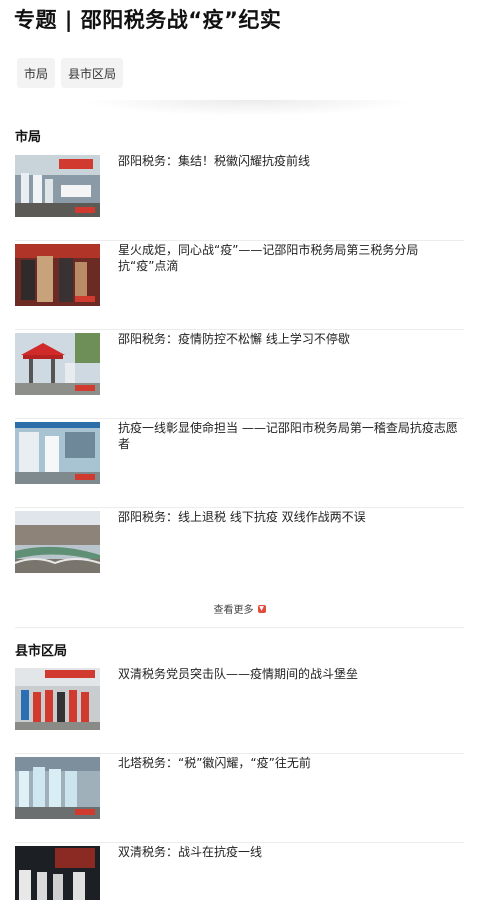 This screenshot has height=900, width=496. I want to click on section-title-city: 市局, so click(28, 137).